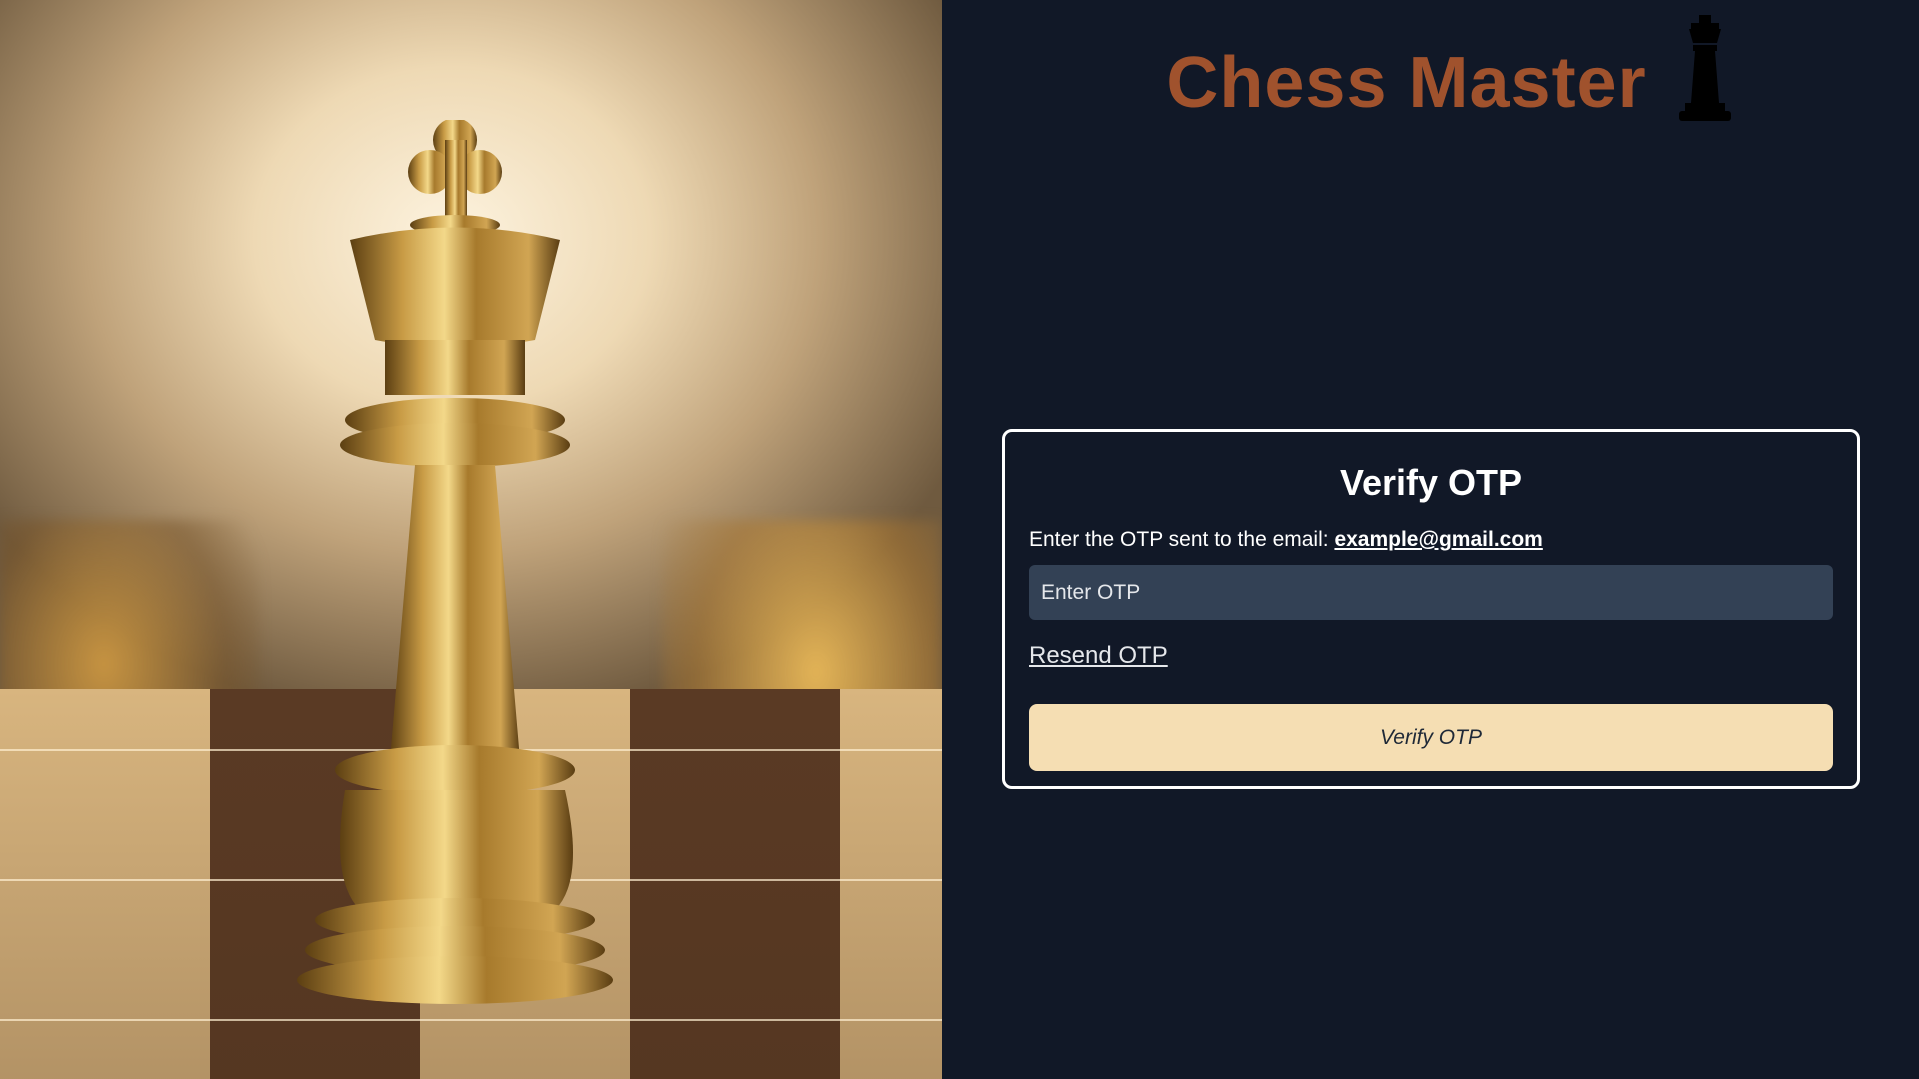 The image size is (1919, 1079). Describe the element at coordinates (1431, 592) in the screenshot. I see `otp-input` at that location.